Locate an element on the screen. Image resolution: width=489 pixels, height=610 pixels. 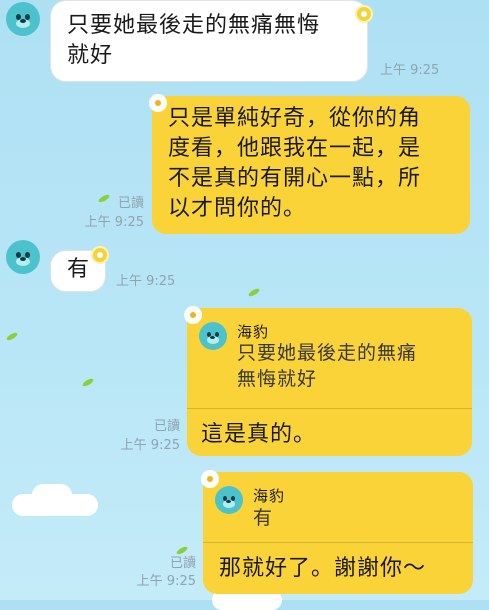
reply-bubble-outgoing: 海豹 只要她最後走的無痛 無悔就好 這是真的。 is located at coordinates (329, 382).